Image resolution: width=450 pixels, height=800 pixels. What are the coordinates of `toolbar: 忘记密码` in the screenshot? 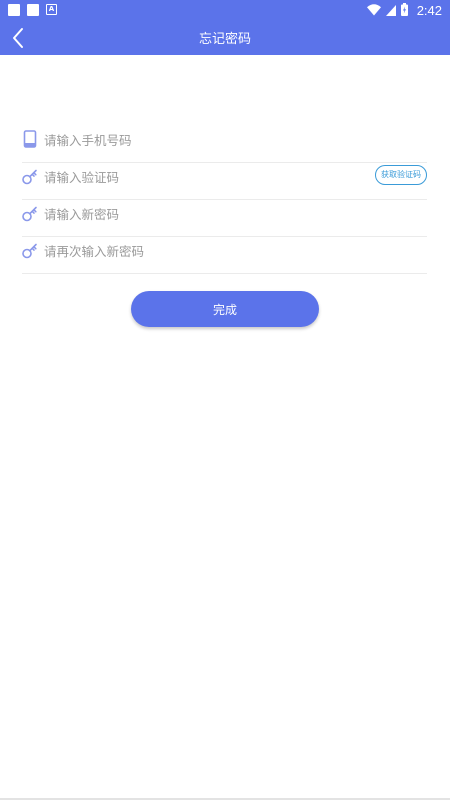 It's located at (225, 37).